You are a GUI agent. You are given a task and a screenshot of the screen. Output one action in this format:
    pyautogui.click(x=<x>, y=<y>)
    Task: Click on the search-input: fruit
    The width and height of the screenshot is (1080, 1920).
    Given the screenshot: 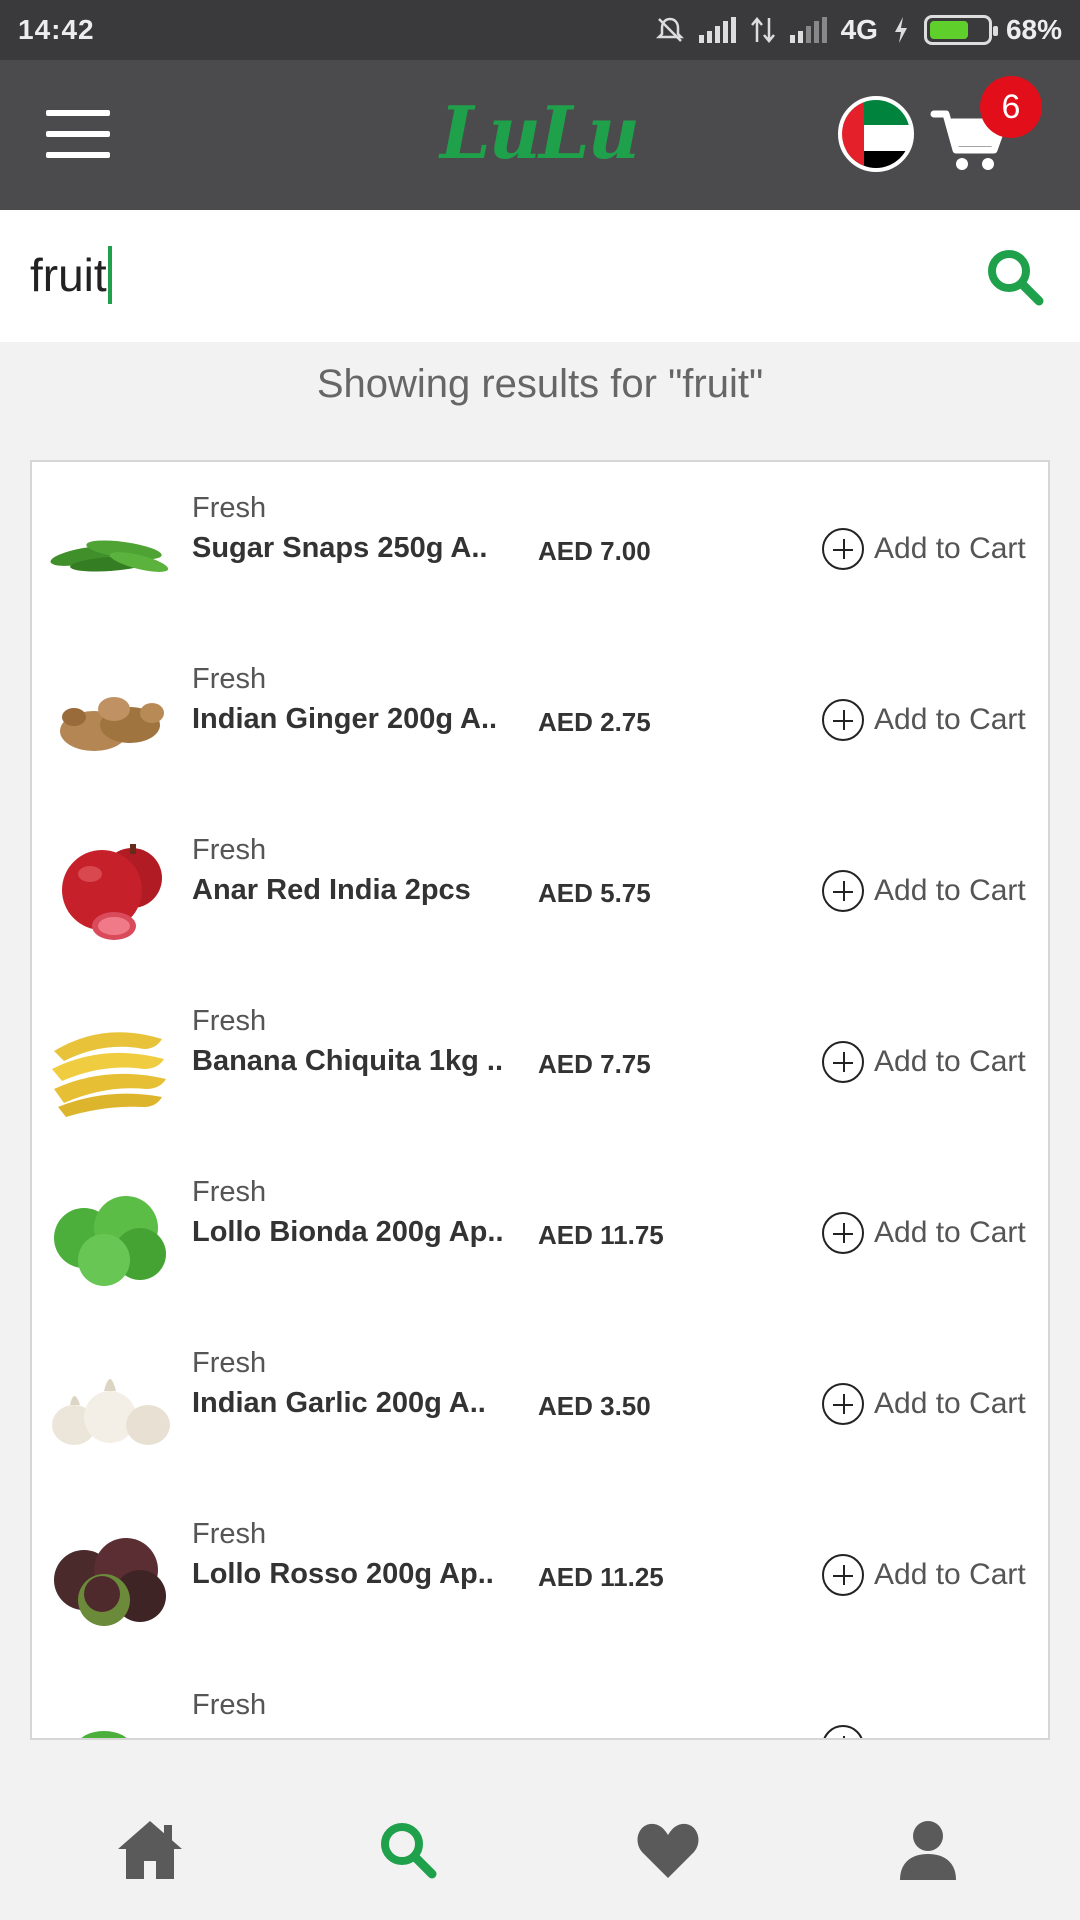 What is the action you would take?
    pyautogui.click(x=71, y=275)
    